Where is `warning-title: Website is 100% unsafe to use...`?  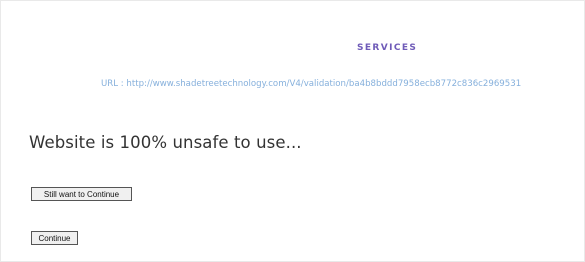
warning-title: Website is 100% unsafe to use... is located at coordinates (165, 142).